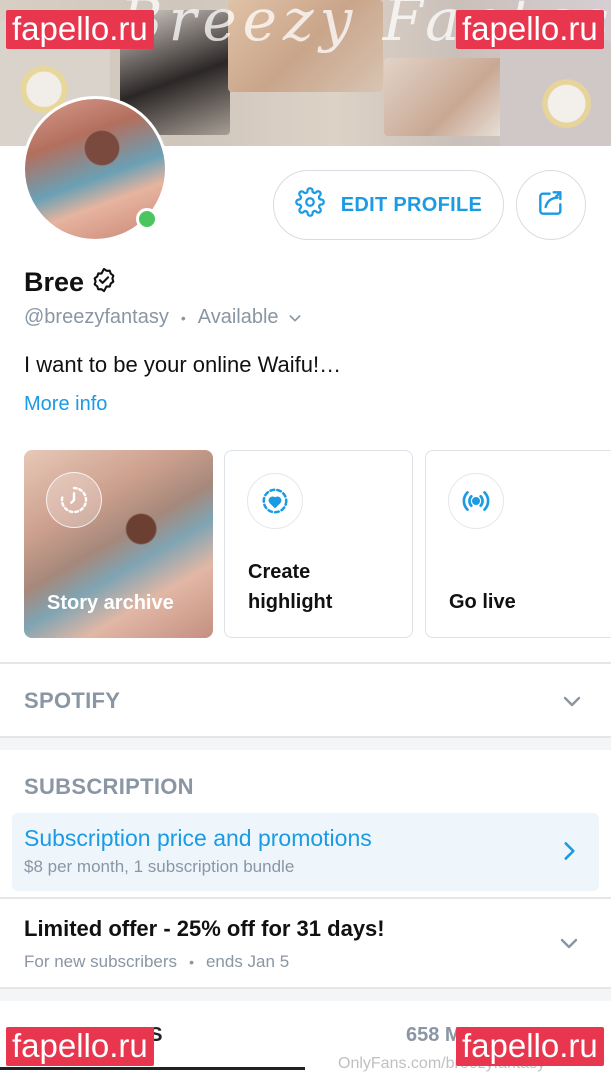 This screenshot has width=611, height=1080. Describe the element at coordinates (54, 282) in the screenshot. I see `profile-name: Bree` at that location.